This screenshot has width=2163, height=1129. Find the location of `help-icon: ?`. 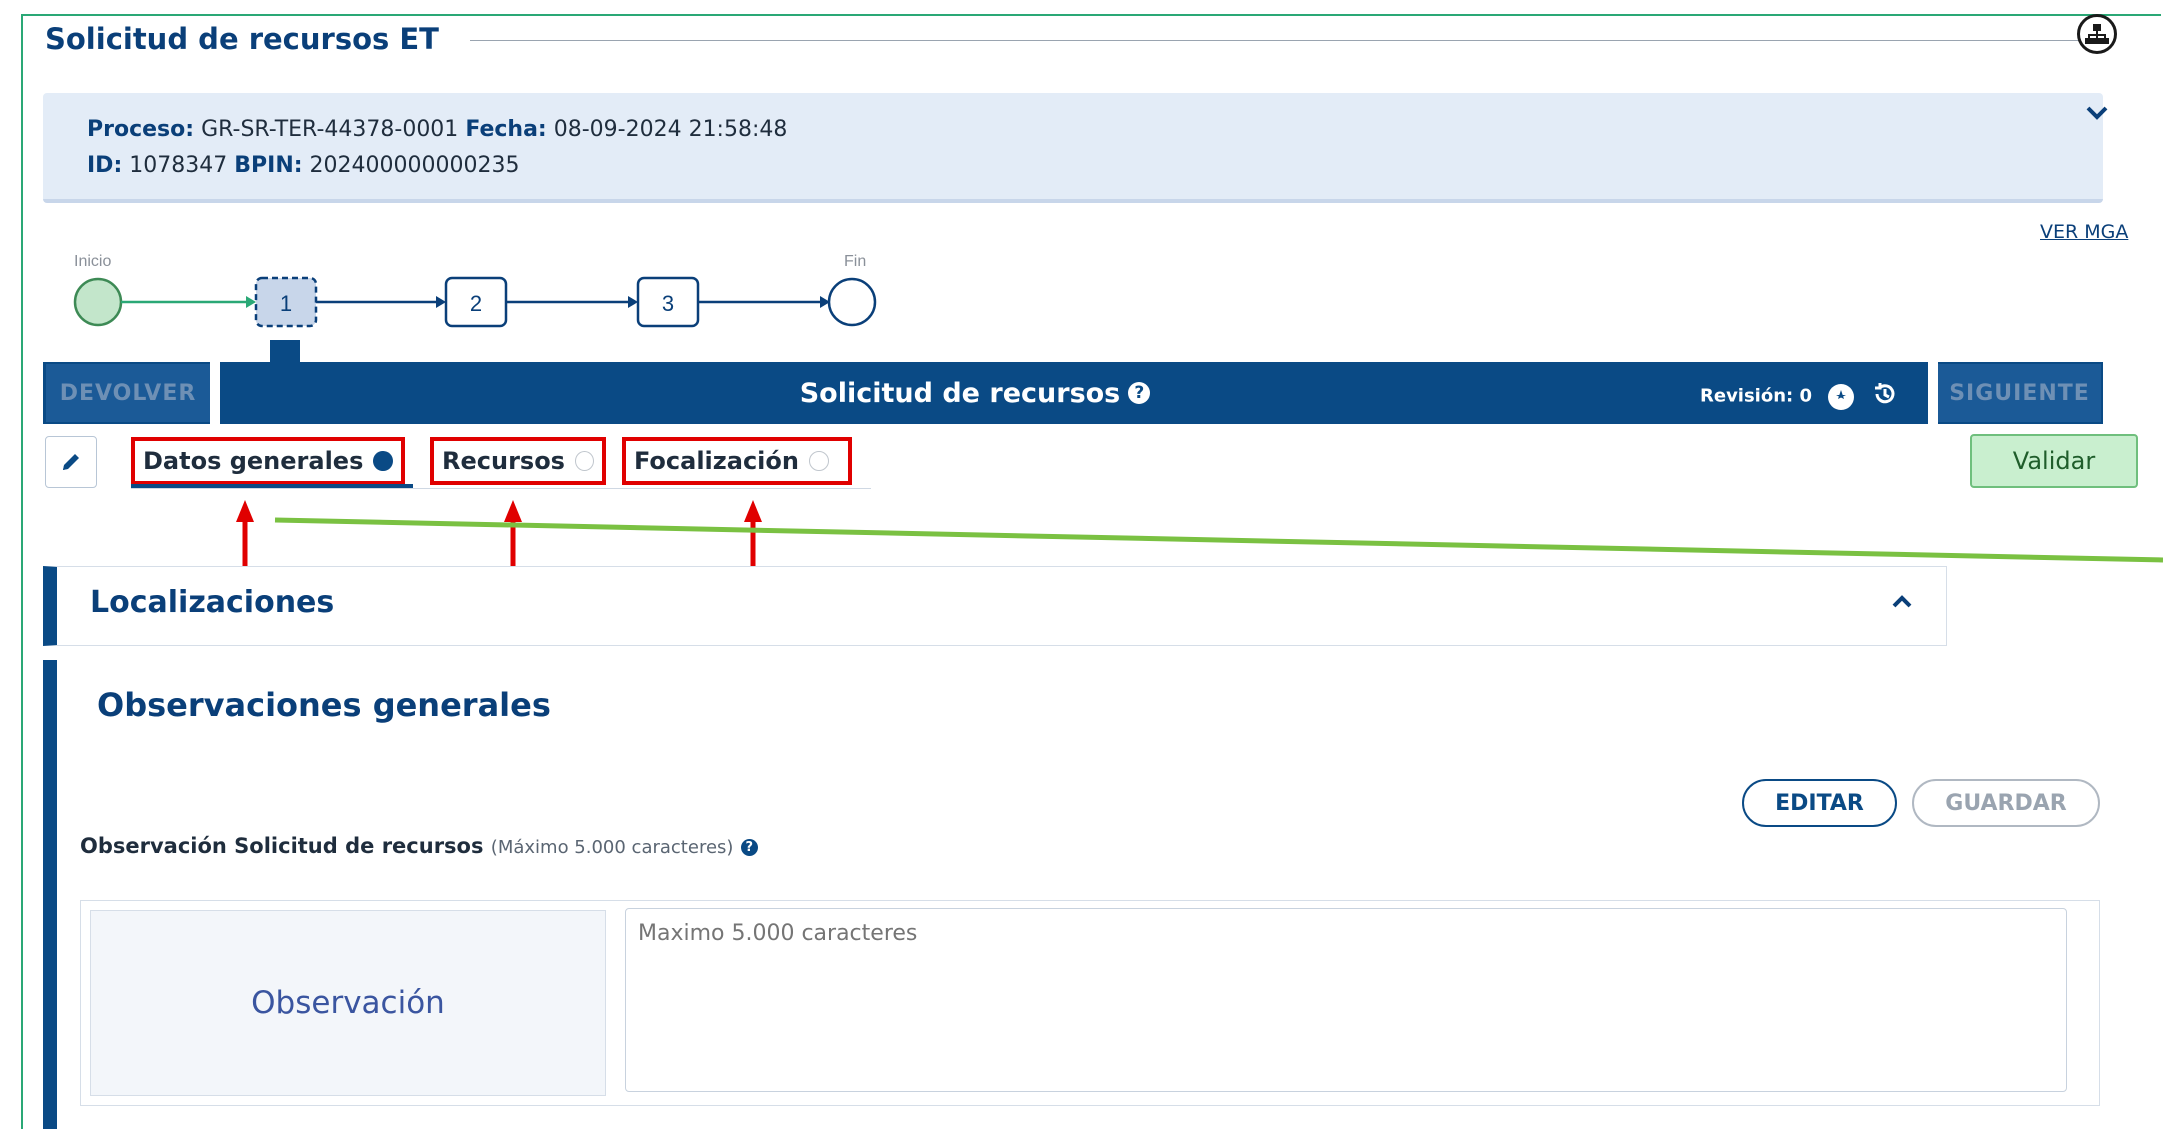

help-icon: ? is located at coordinates (749, 847).